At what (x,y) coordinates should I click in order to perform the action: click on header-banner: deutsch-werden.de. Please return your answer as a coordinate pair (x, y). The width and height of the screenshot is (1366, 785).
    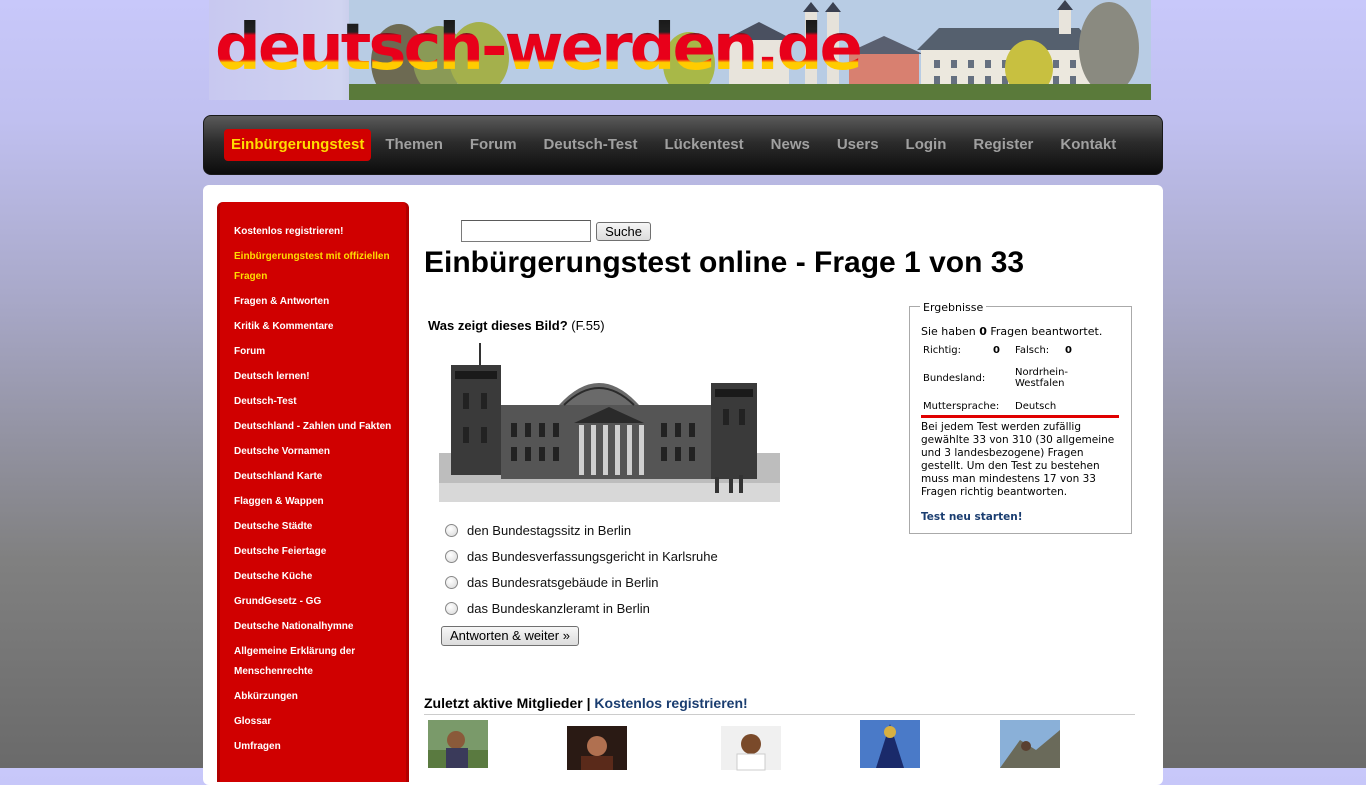
    Looking at the image, I should click on (680, 50).